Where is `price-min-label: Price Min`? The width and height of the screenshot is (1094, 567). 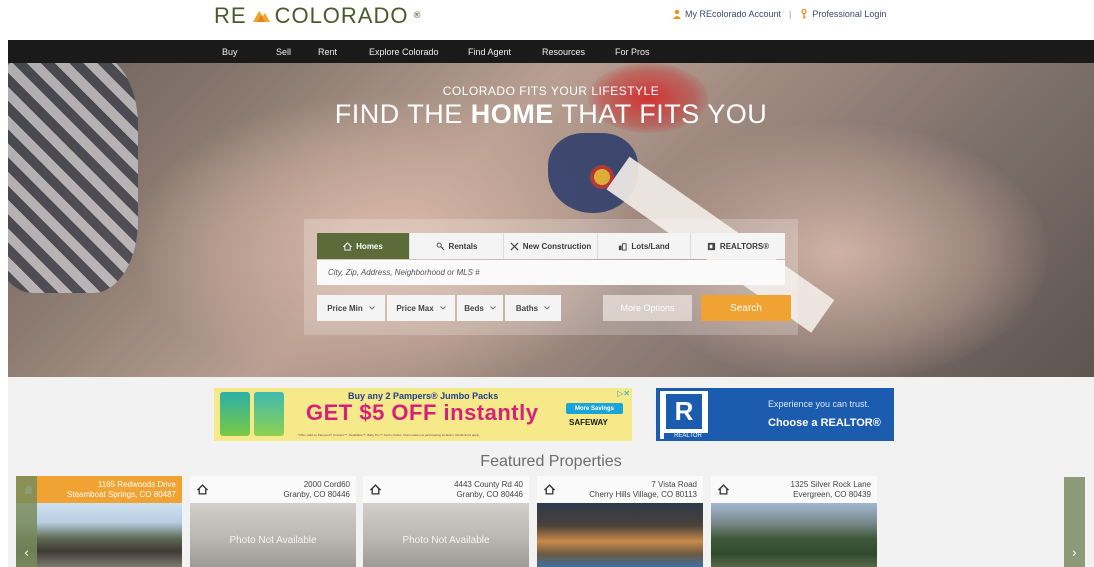 price-min-label: Price Min is located at coordinates (345, 308).